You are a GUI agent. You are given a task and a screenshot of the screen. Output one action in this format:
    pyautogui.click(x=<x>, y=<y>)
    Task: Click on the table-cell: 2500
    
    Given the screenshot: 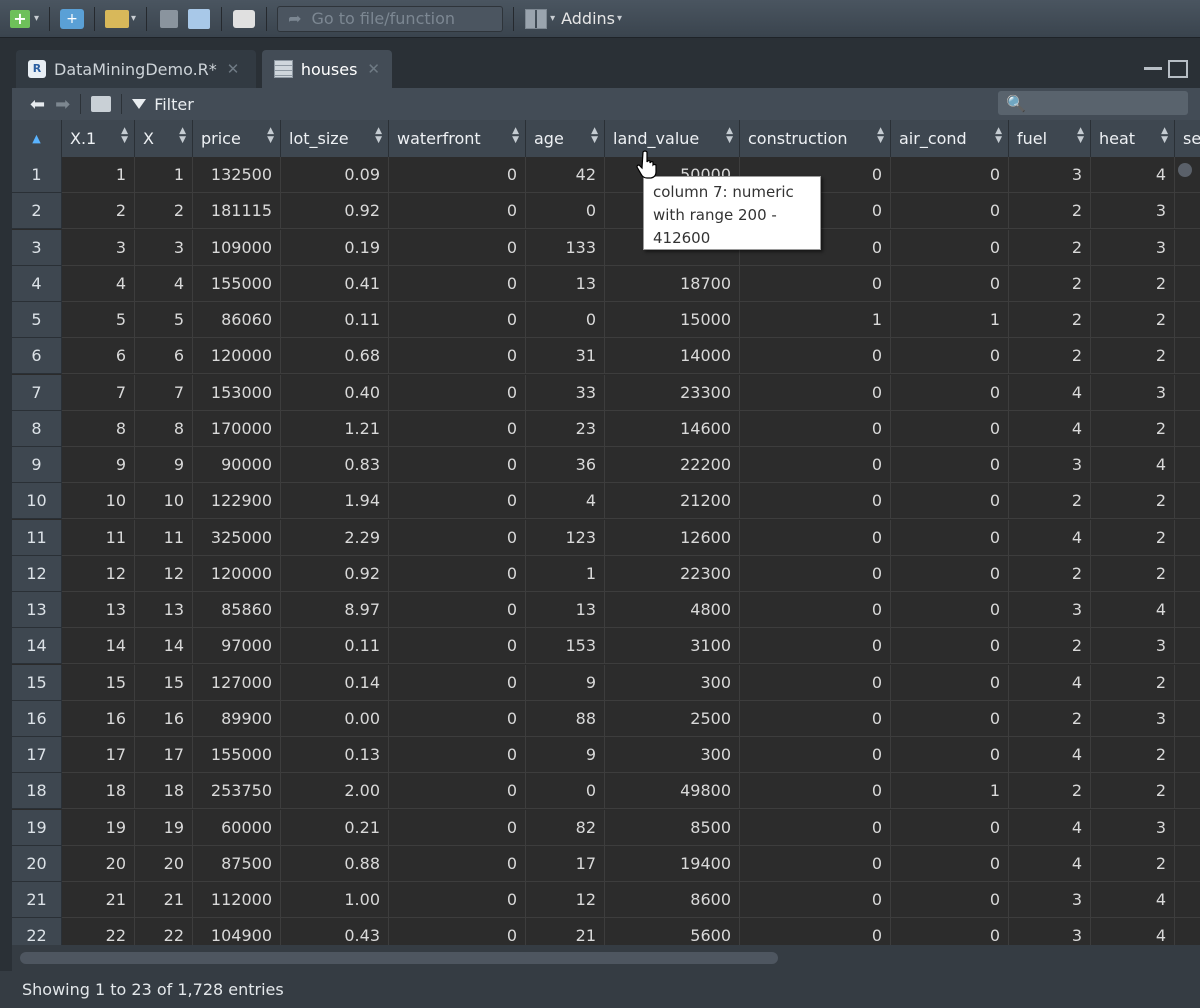 What is the action you would take?
    pyautogui.click(x=672, y=718)
    